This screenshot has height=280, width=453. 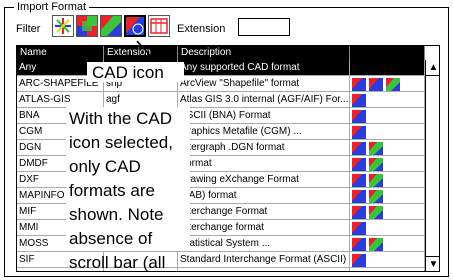 I want to click on format-description-cell, so click(x=264, y=269).